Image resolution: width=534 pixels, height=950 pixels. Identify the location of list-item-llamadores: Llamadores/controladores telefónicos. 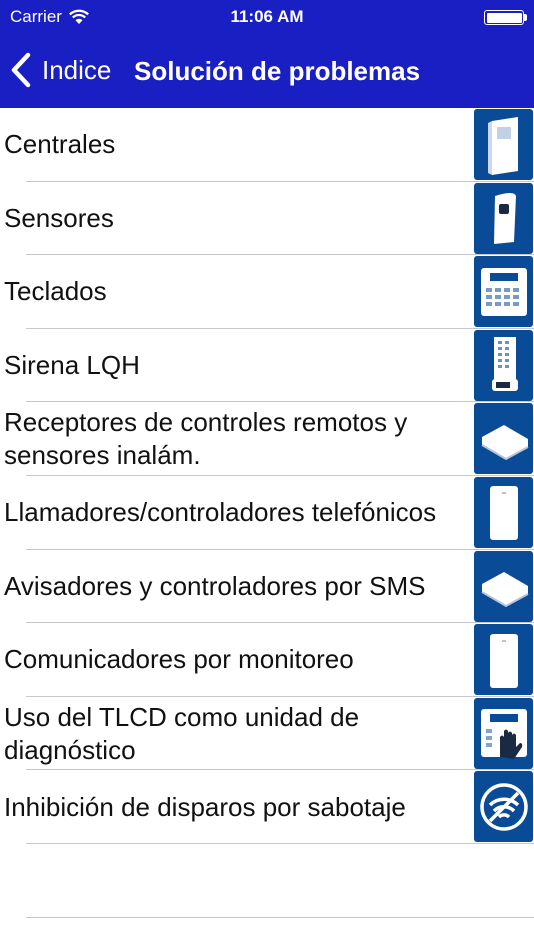
(267, 513).